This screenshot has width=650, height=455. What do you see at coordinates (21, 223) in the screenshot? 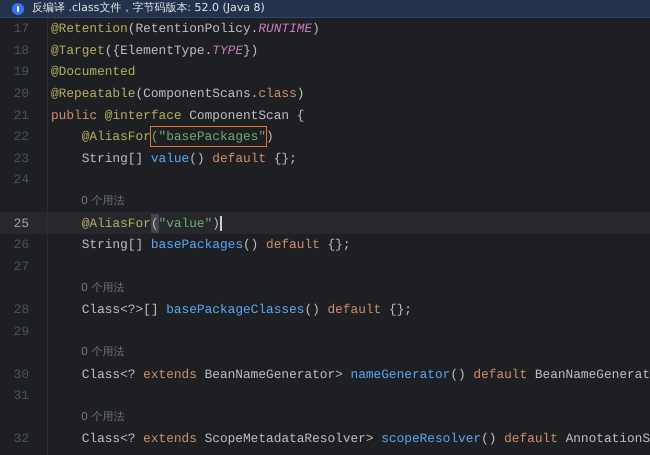
I see `line-number: 25` at bounding box center [21, 223].